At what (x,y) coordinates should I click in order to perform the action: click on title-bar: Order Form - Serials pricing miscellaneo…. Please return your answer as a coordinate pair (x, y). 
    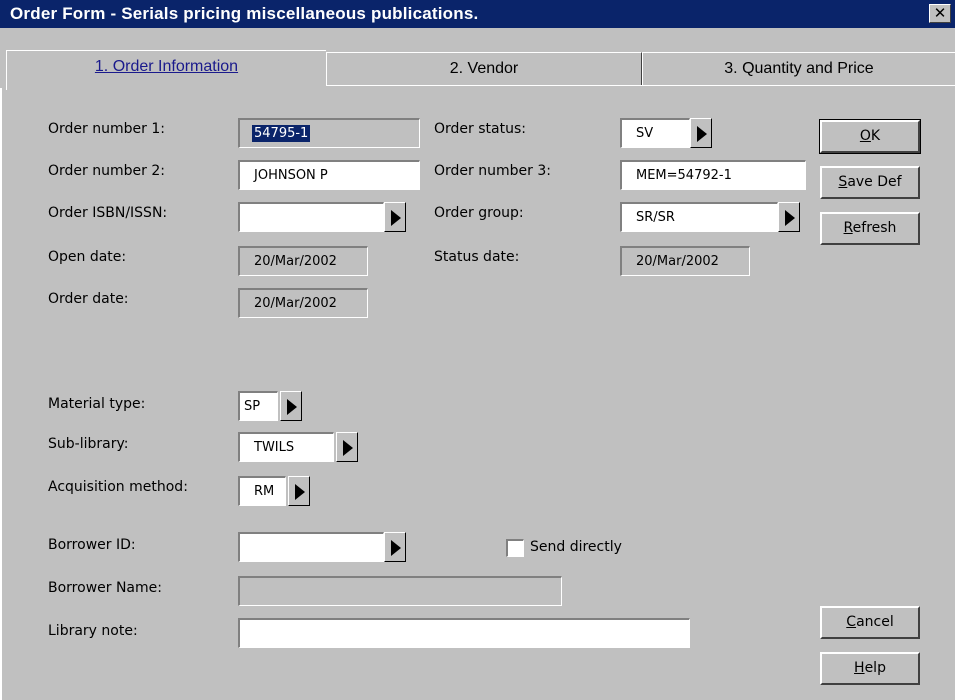
    Looking at the image, I should click on (477, 14).